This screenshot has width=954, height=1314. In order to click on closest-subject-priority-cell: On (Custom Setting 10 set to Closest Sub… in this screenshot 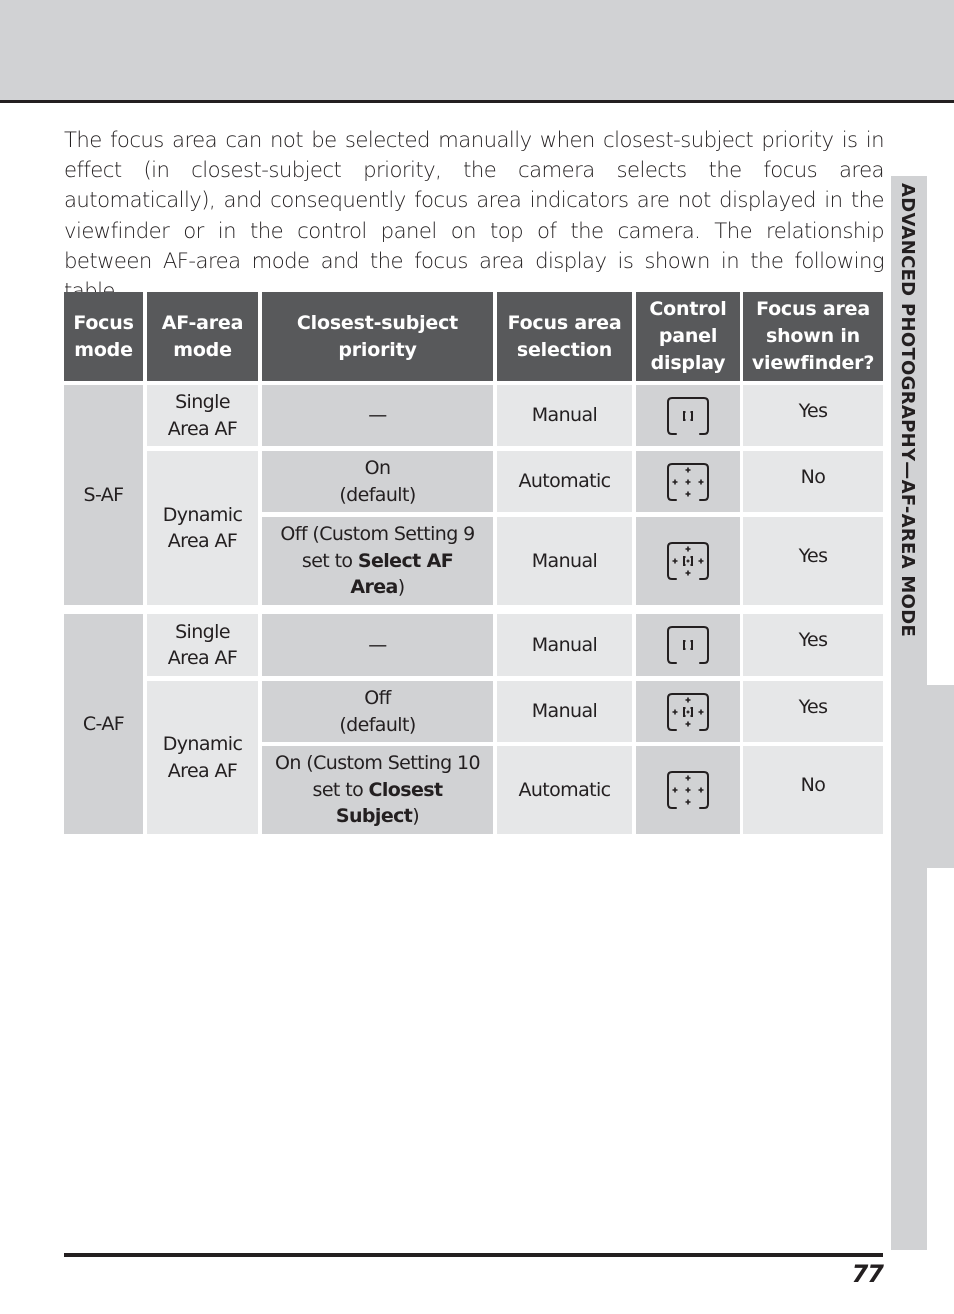, I will do `click(377, 790)`.